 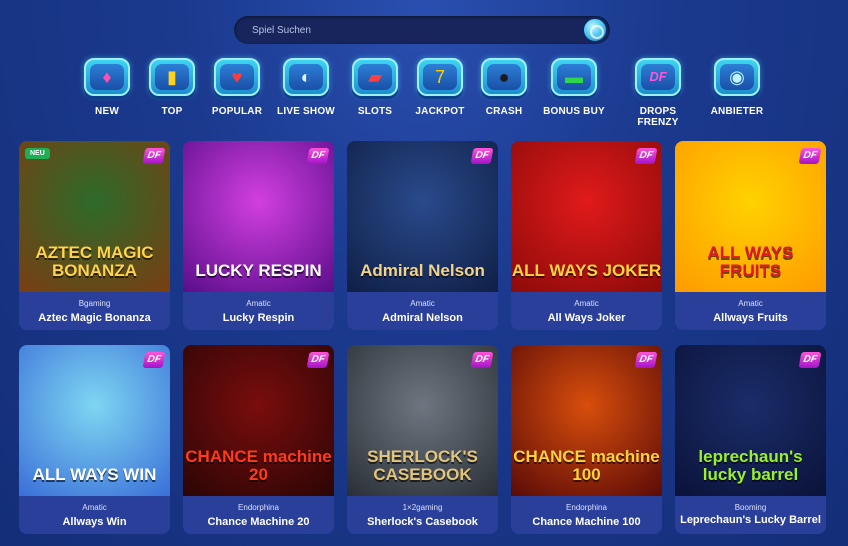 I want to click on game-title: Sherlock's Casebook, so click(x=422, y=522).